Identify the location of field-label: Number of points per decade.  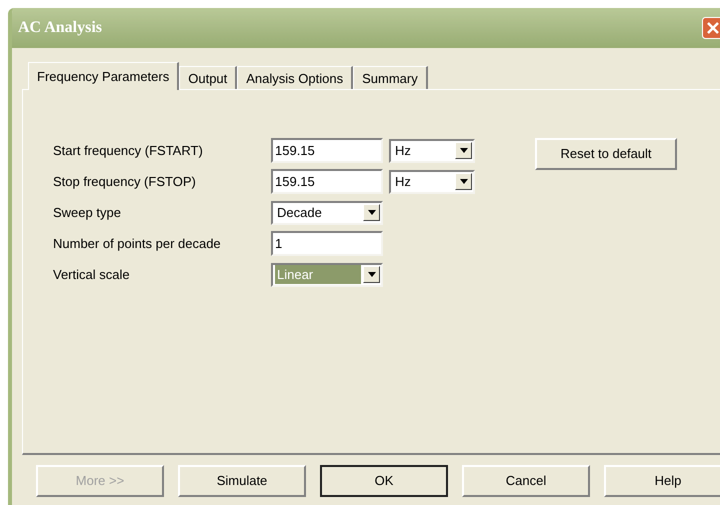
(137, 243).